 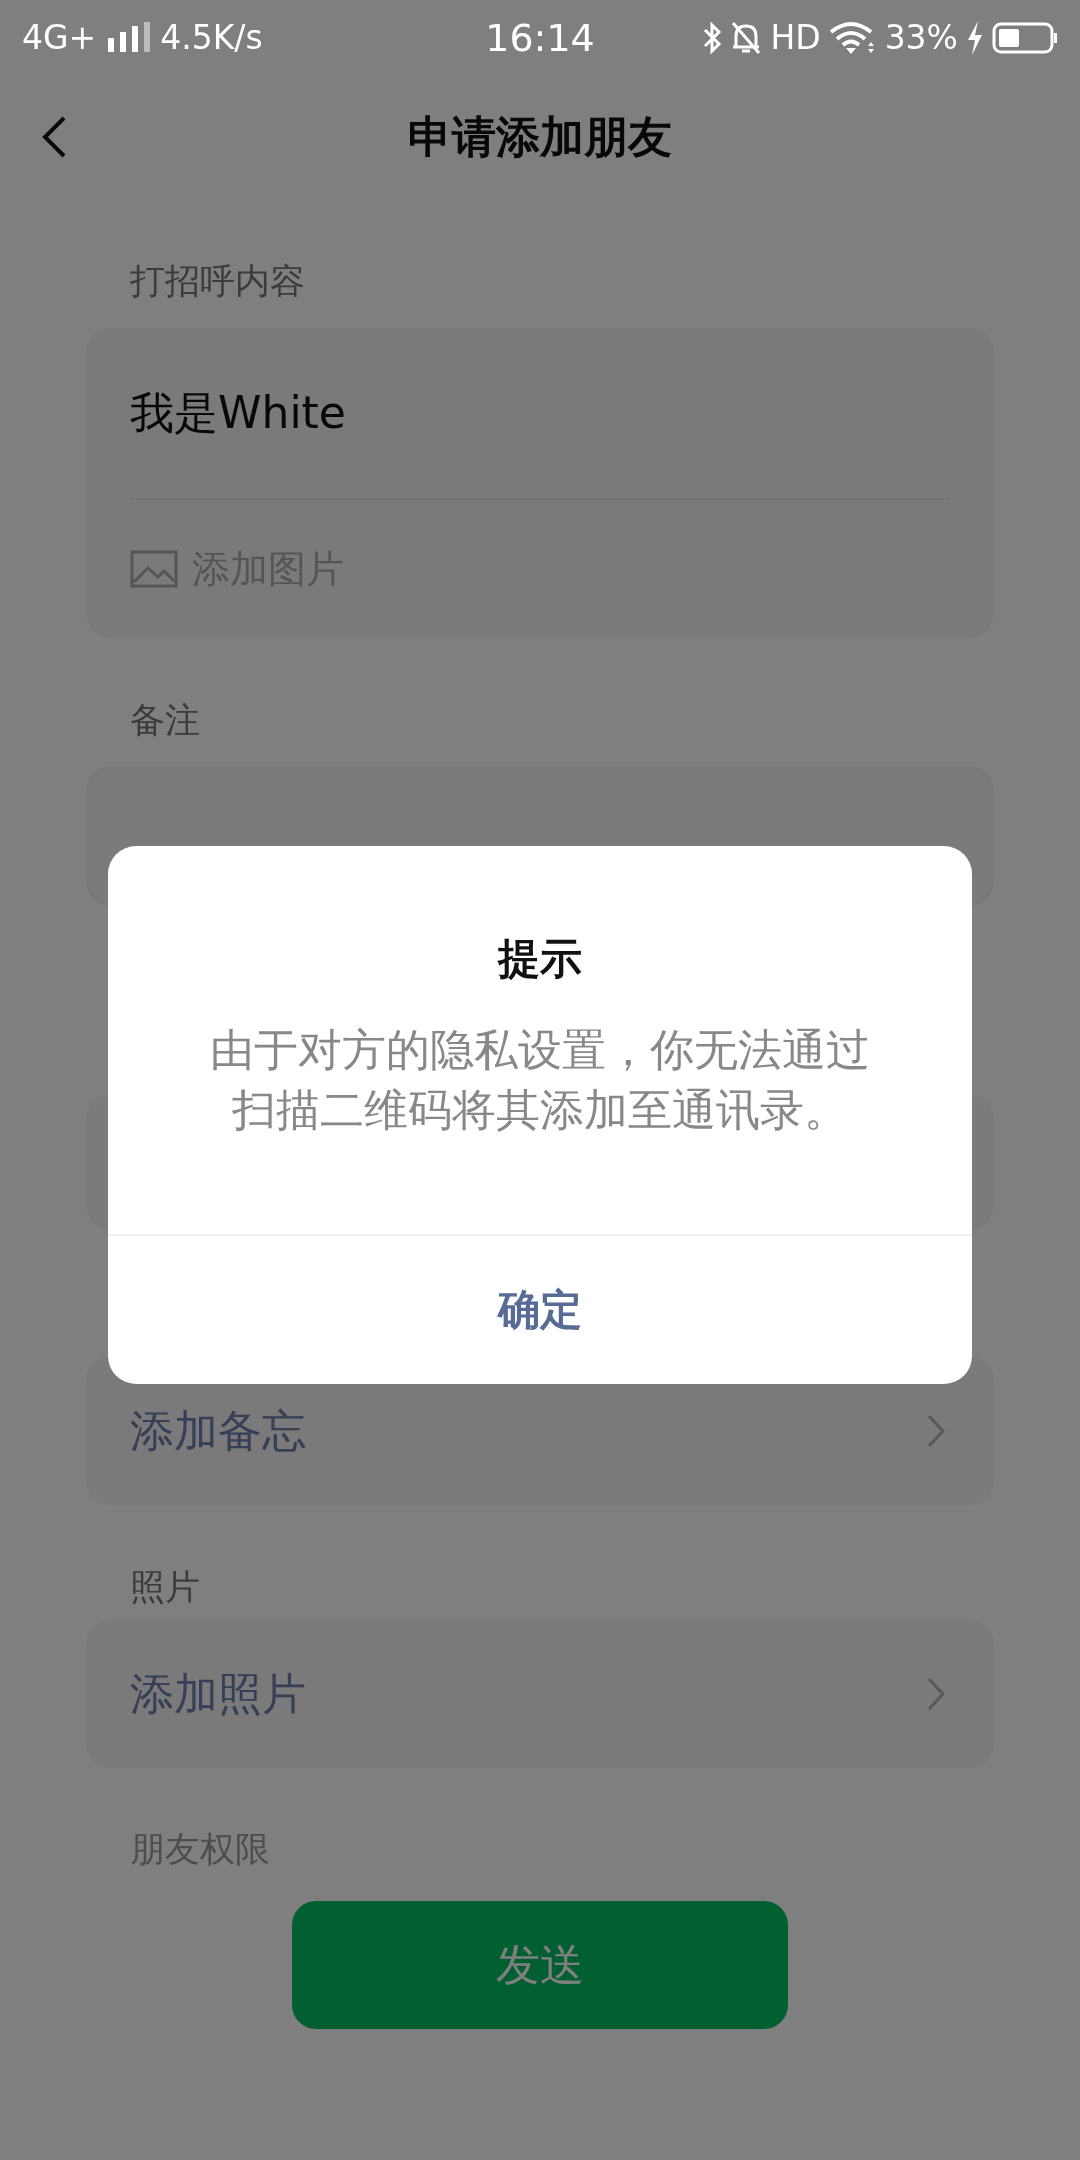 I want to click on network-type: 4G+, so click(x=59, y=37).